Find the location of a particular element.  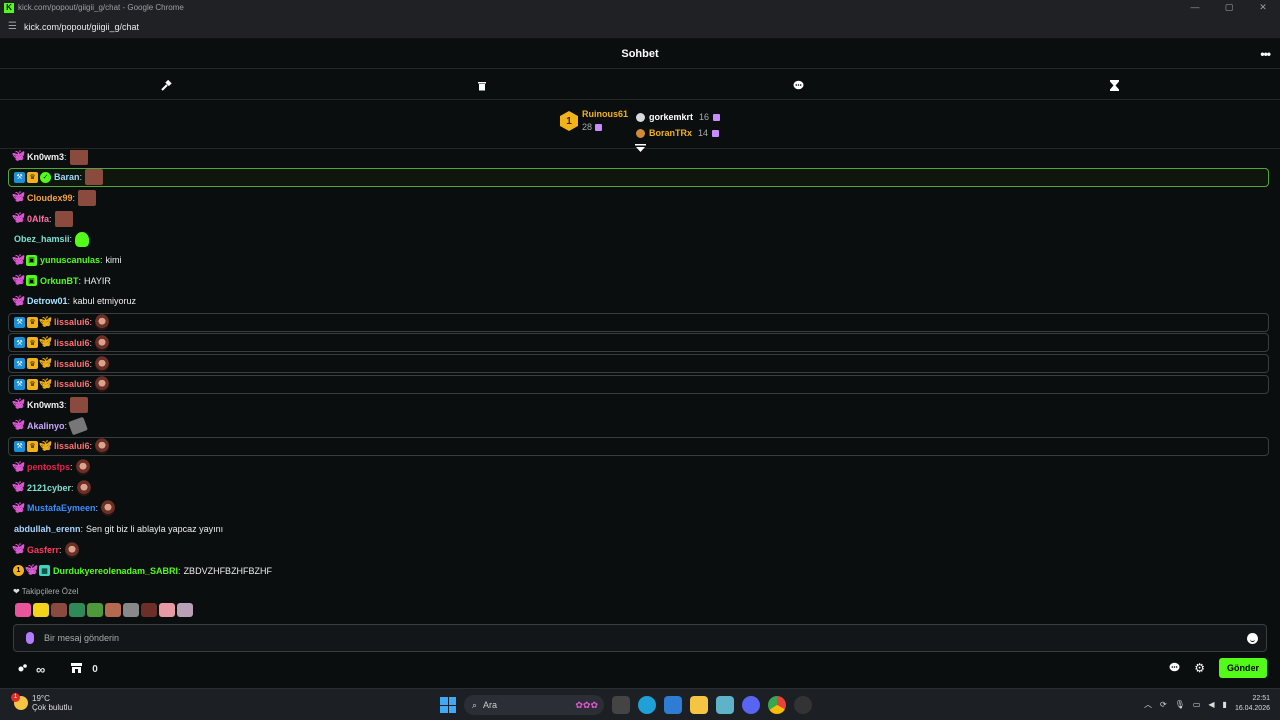

taskbar-search: ⌕ Ara ✿✿✿ is located at coordinates (534, 705).